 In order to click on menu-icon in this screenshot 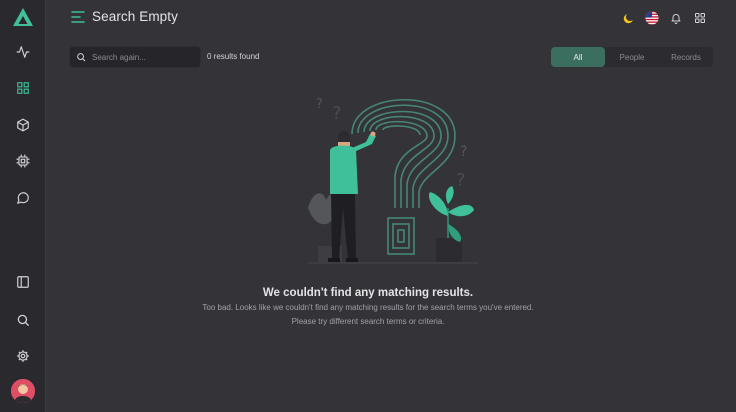, I will do `click(78, 17)`.